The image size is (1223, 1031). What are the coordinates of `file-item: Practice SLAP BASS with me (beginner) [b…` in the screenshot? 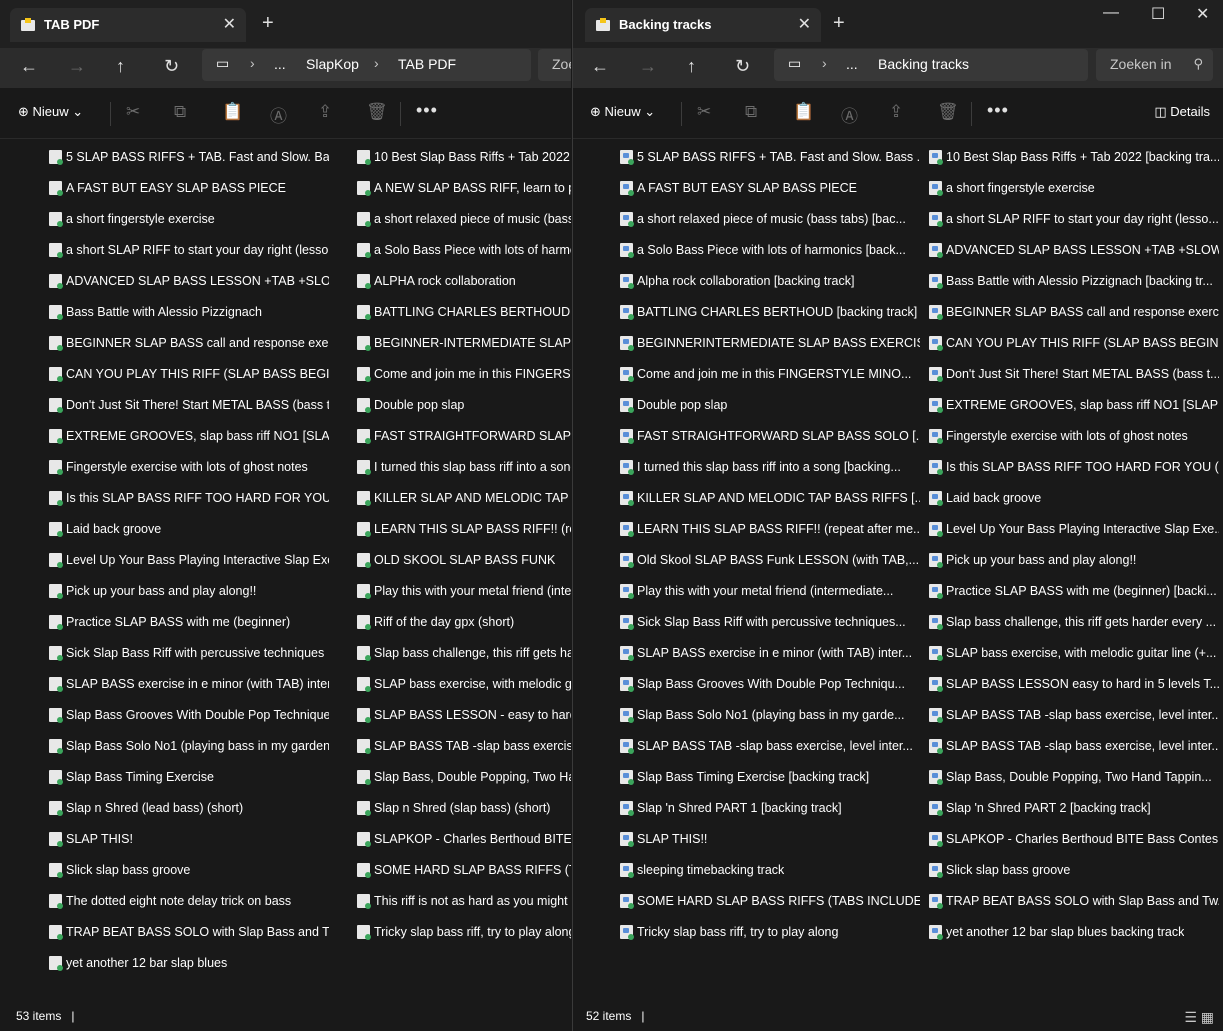 It's located at (1074, 590).